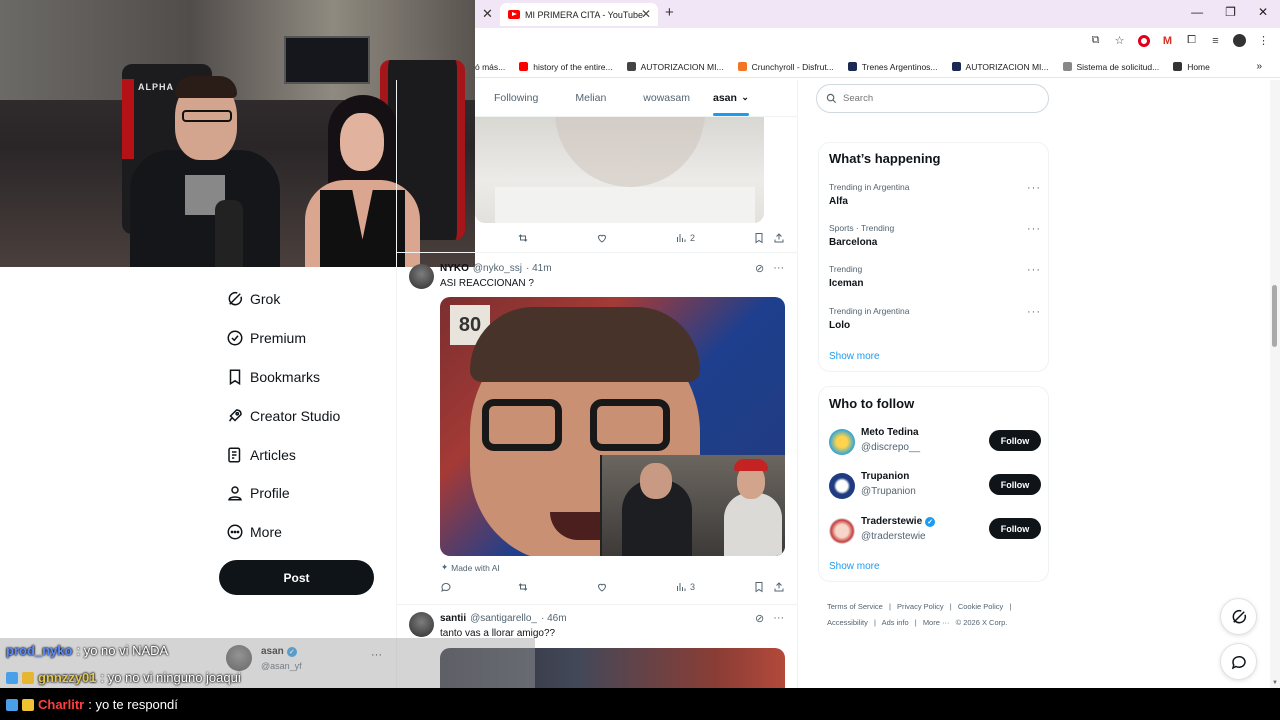  Describe the element at coordinates (888, 491) in the screenshot. I see `suggestion-handle: @Trupanion` at that location.